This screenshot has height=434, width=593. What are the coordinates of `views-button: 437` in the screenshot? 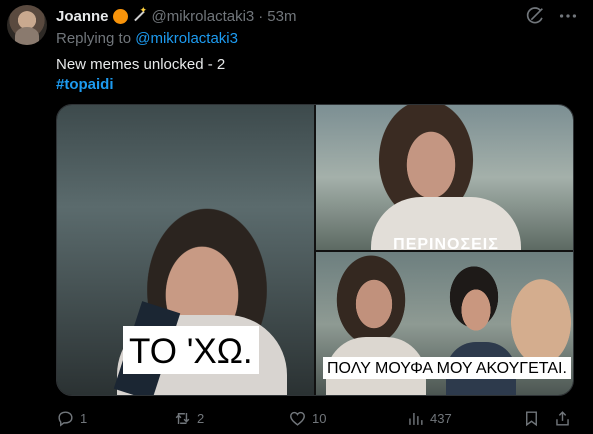 It's located at (429, 418).